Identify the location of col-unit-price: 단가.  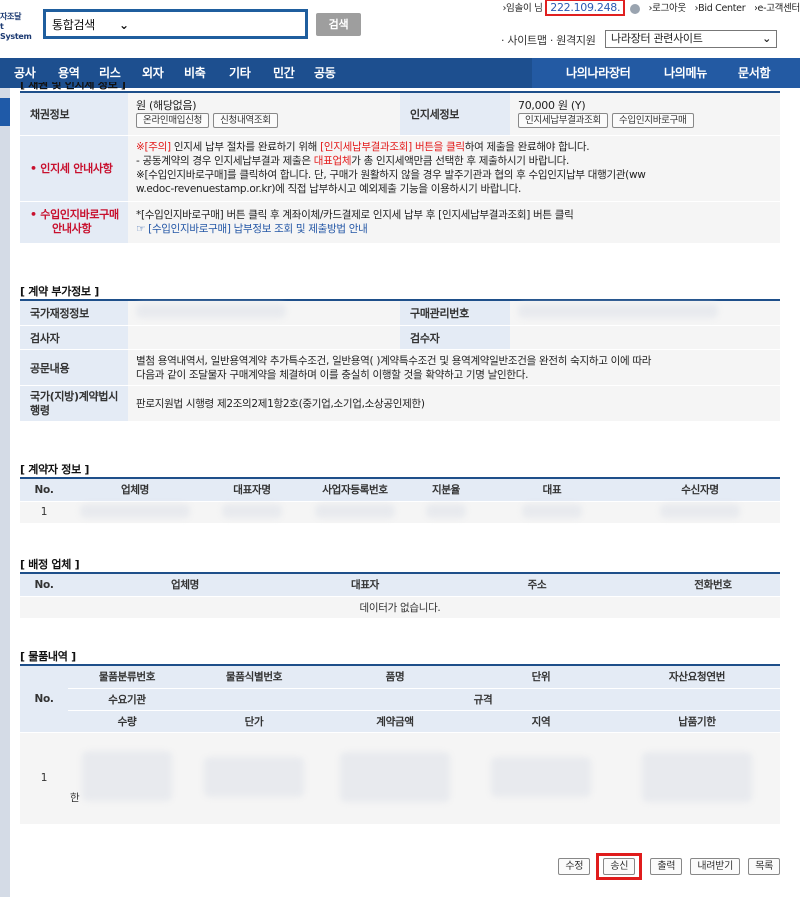
(254, 721).